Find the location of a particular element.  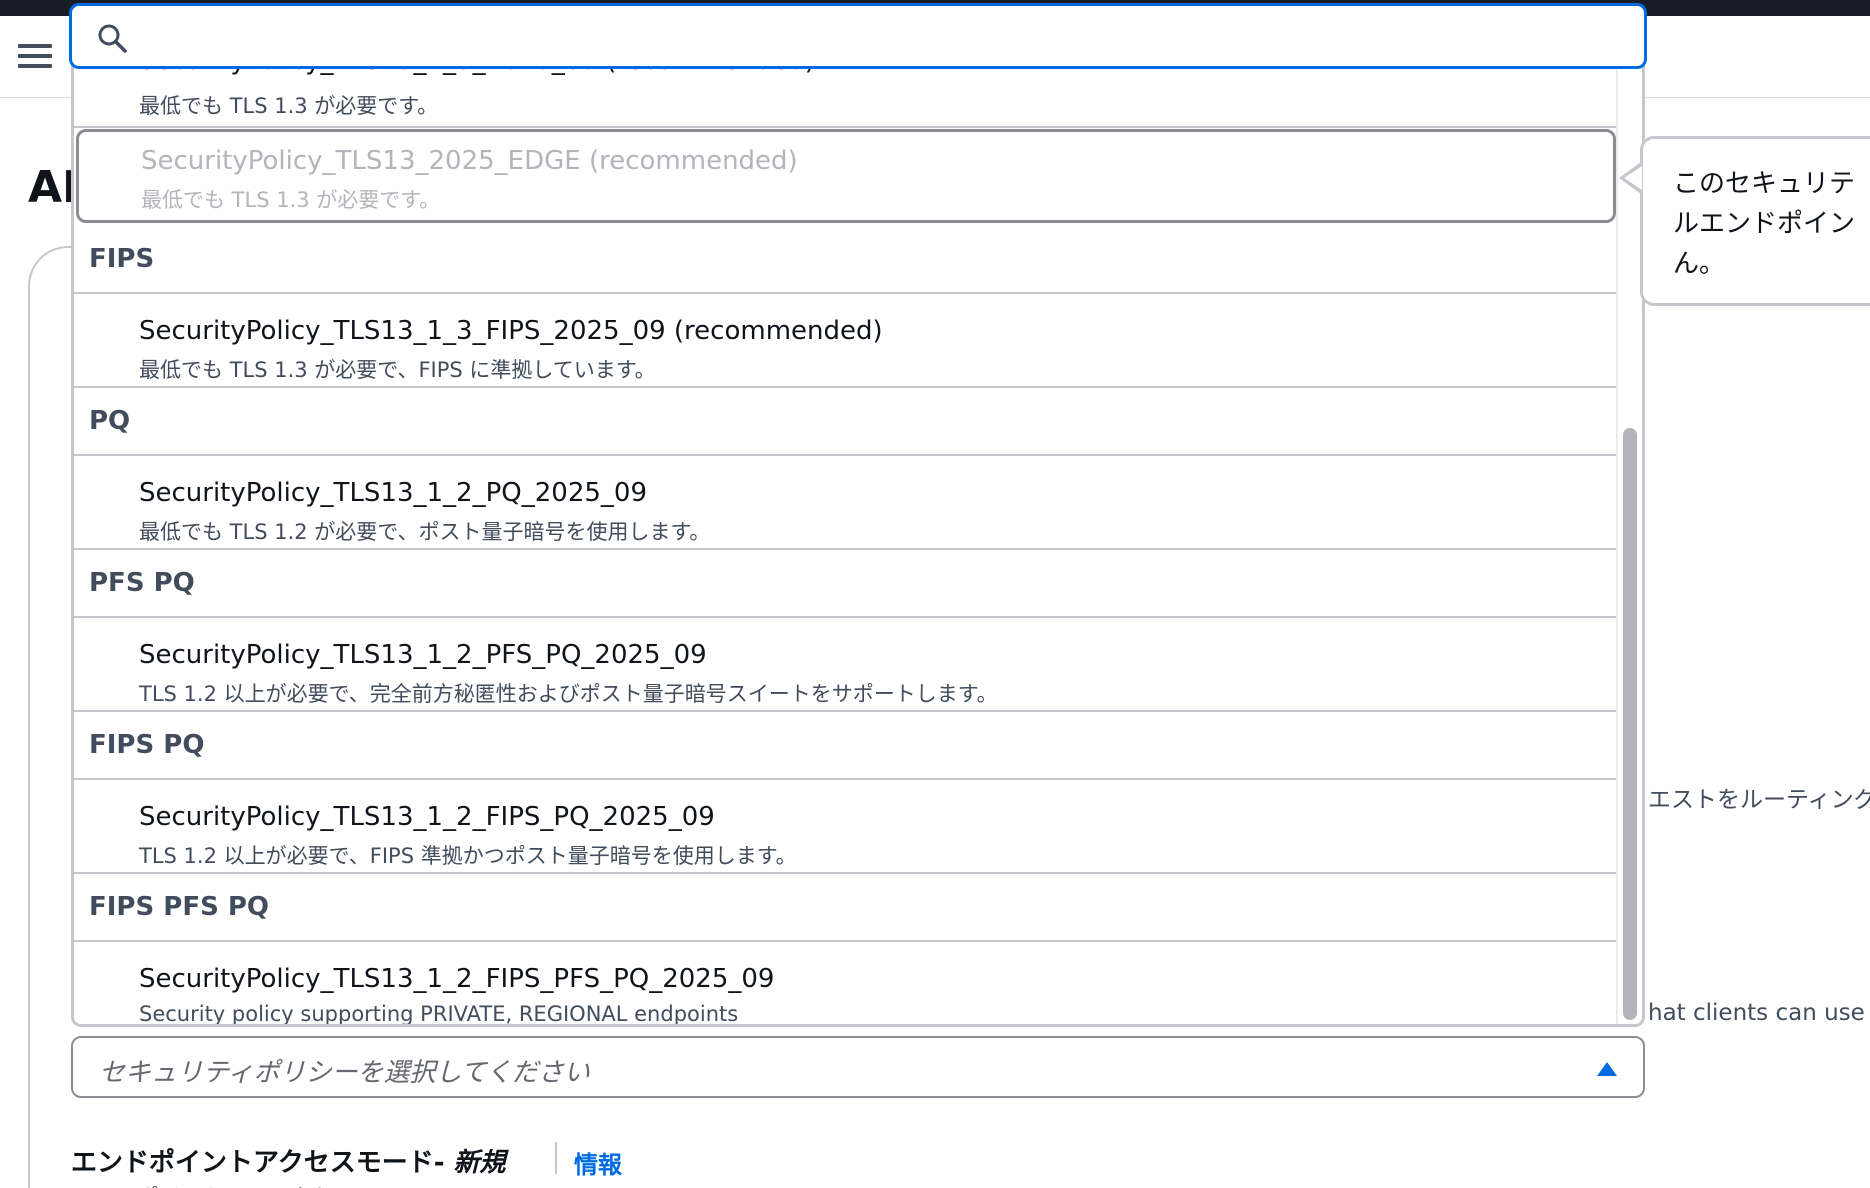

policy-search-field is located at coordinates (858, 36).